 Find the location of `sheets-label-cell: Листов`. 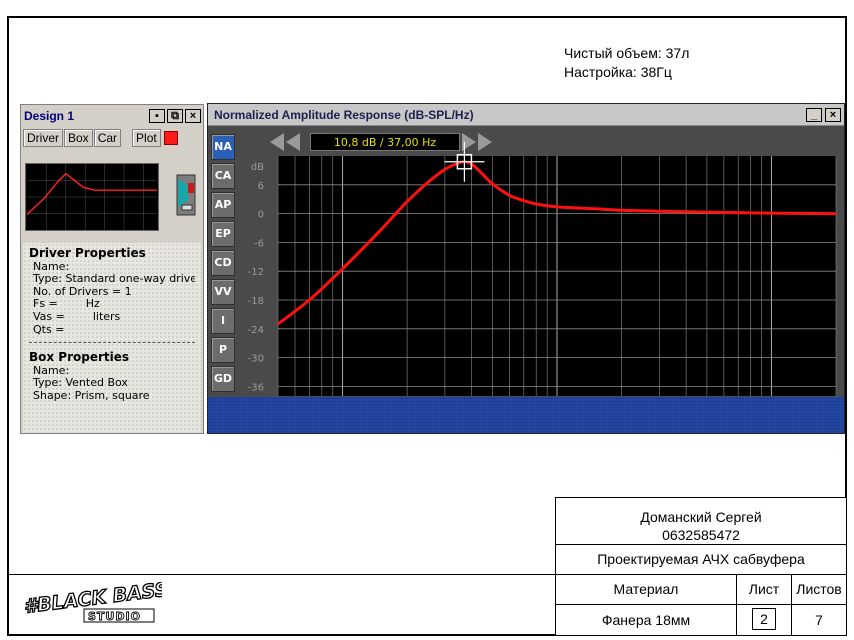

sheets-label-cell: Листов is located at coordinates (819, 589).